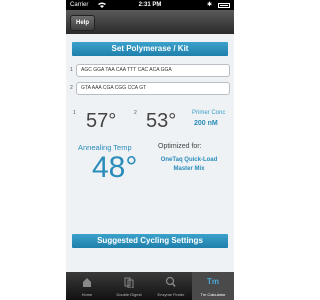 The height and width of the screenshot is (300, 320). What do you see at coordinates (209, 5) in the screenshot?
I see `bluetooth-icon: ✱` at bounding box center [209, 5].